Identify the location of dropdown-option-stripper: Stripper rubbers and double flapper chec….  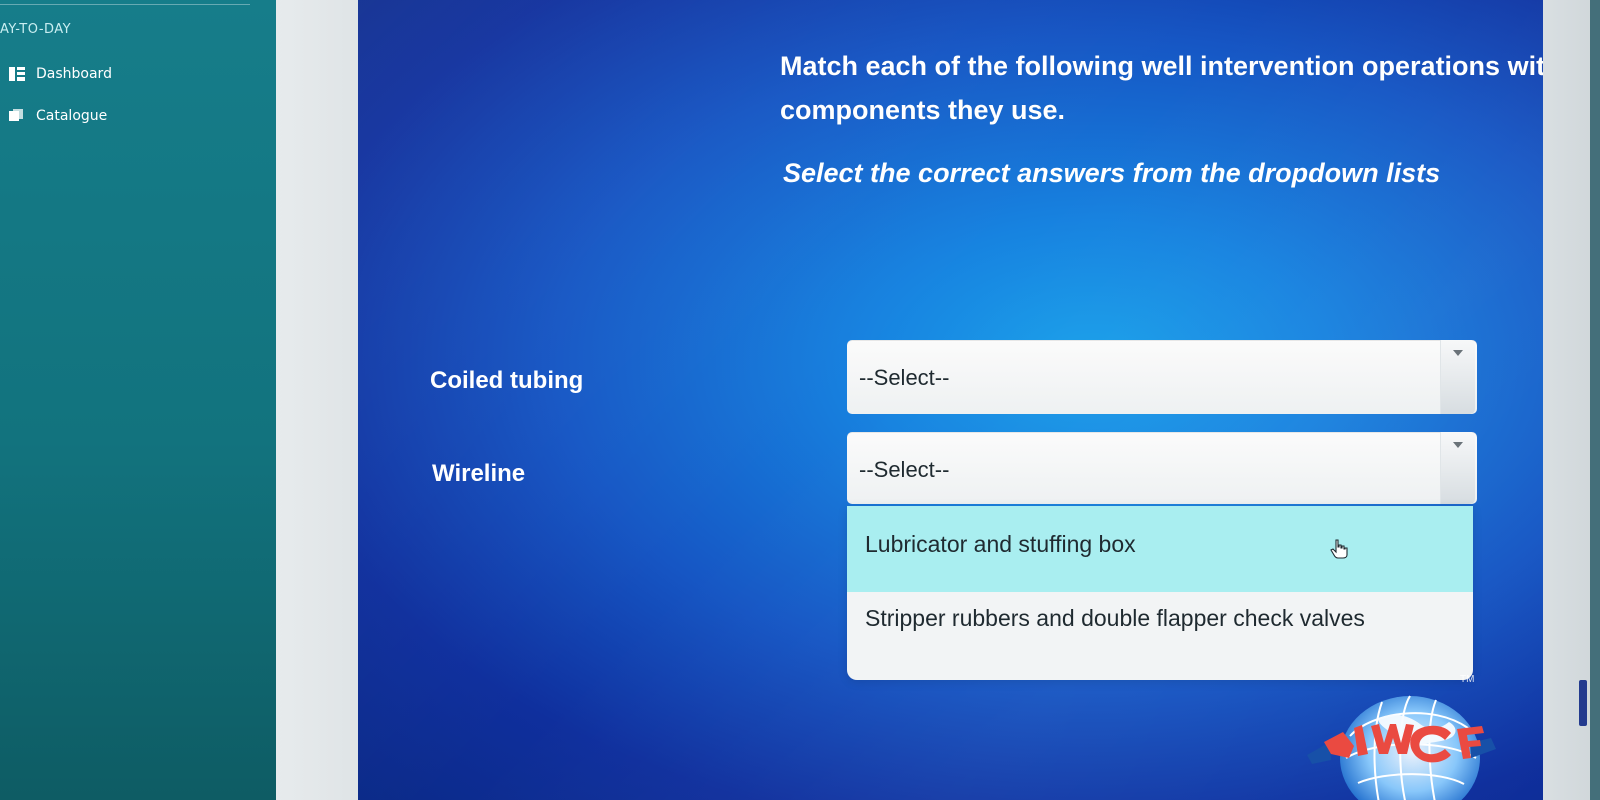
(1160, 640).